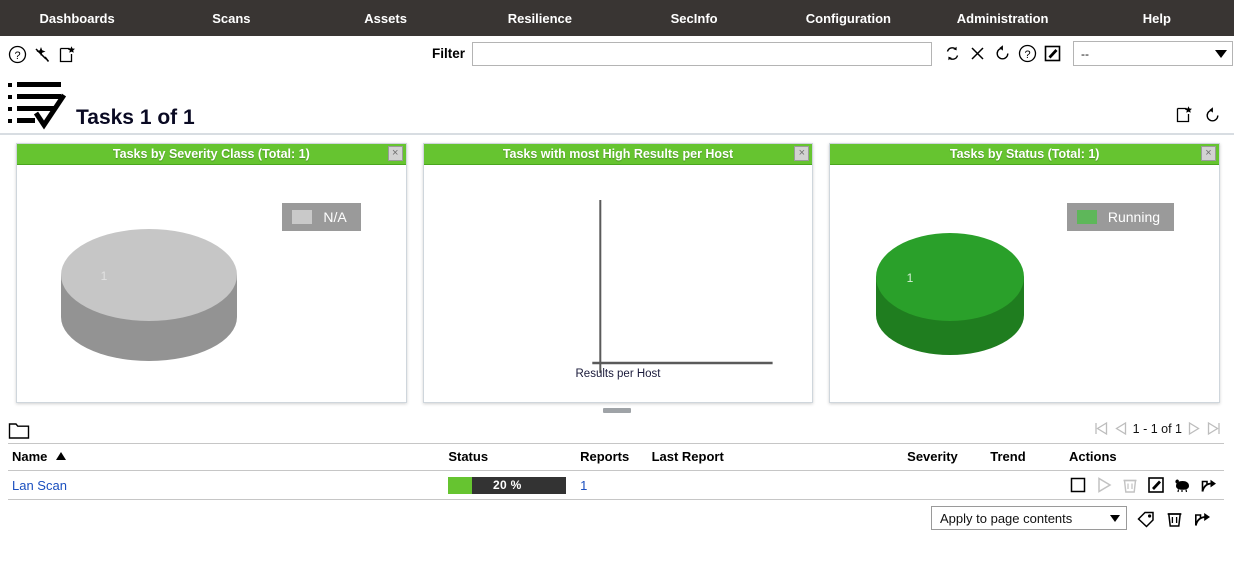 The image size is (1234, 563). I want to click on nav-secinfo: SecInfo, so click(694, 18).